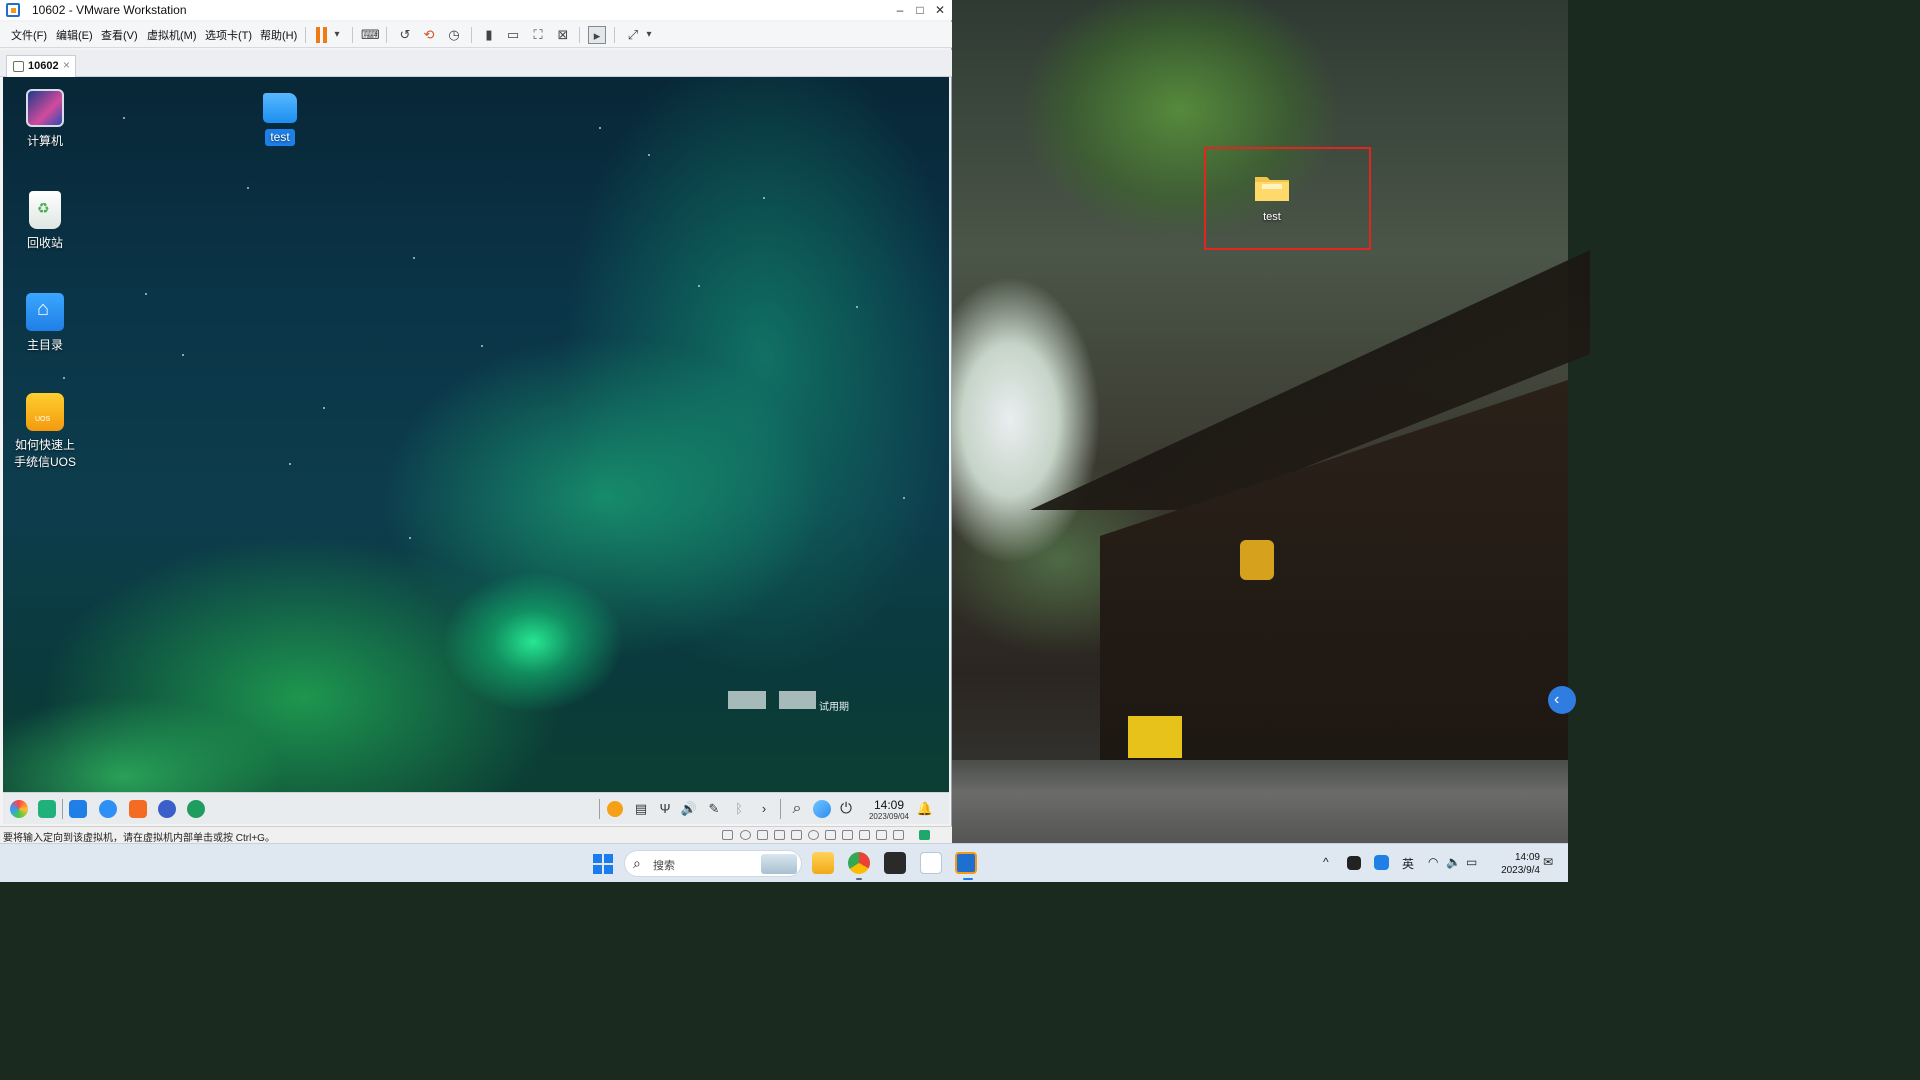 This screenshot has width=1920, height=1080. Describe the element at coordinates (859, 863) in the screenshot. I see `chrome-icon` at that location.